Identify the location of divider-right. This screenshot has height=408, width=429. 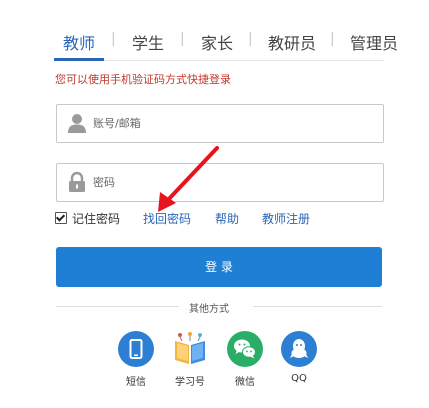
(317, 306).